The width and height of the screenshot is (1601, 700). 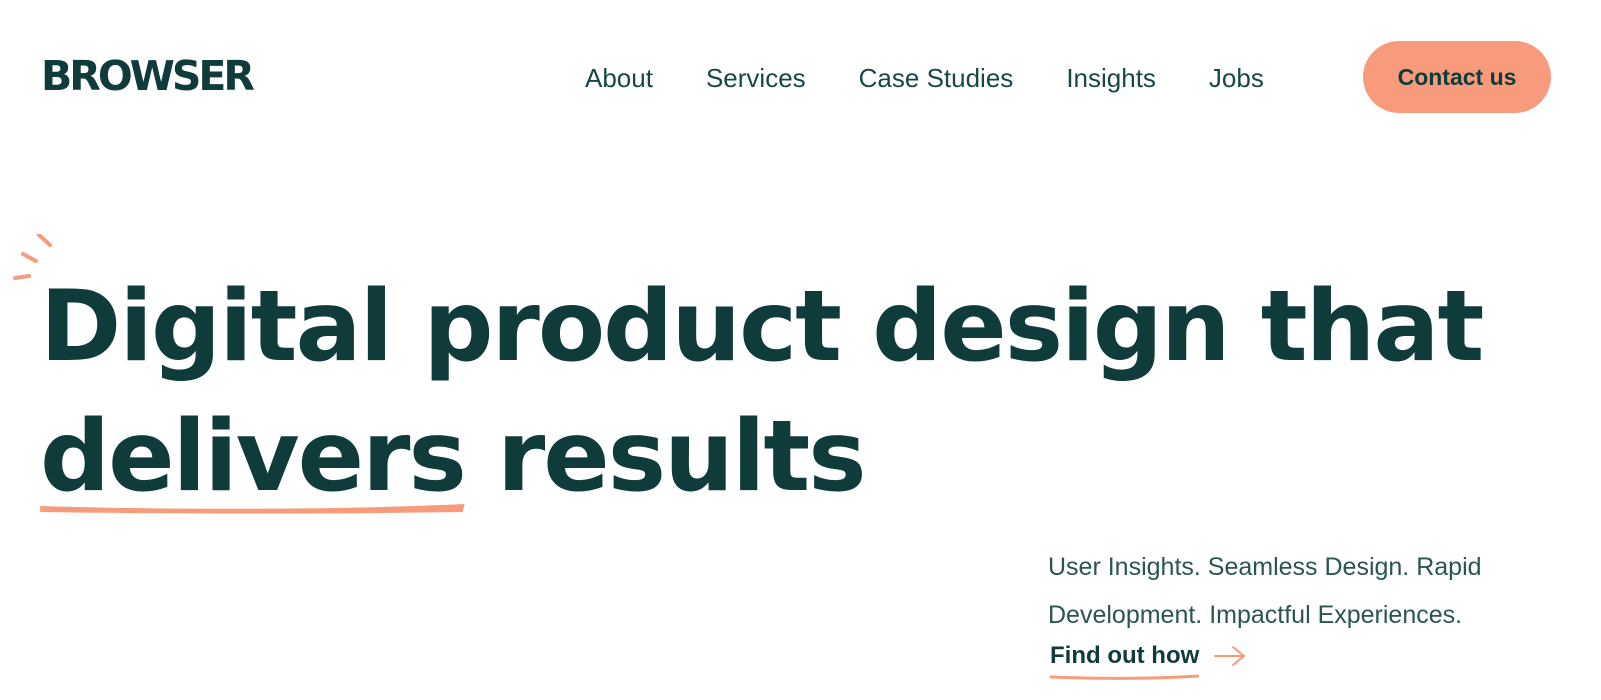 I want to click on hero-subtext-line-2: Development. Impactful Experiences., so click(x=1255, y=615).